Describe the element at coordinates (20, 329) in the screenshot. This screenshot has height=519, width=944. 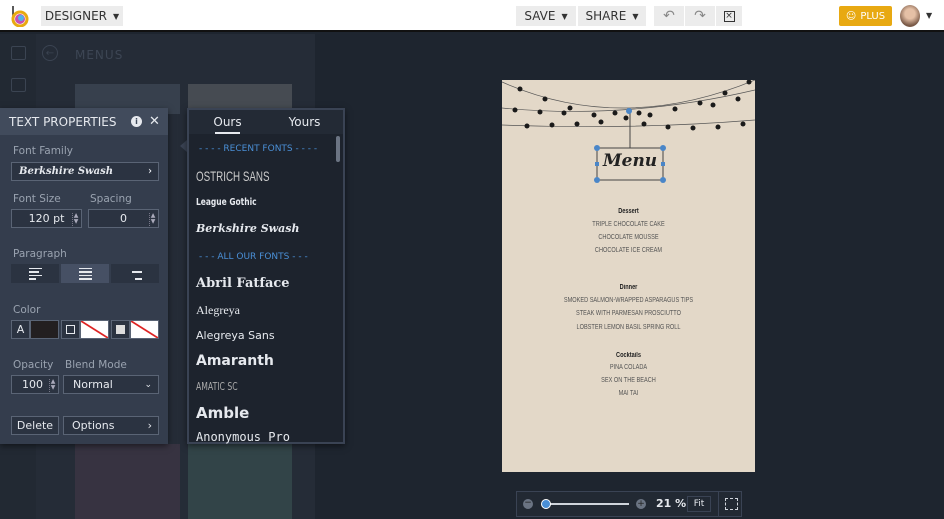
I see `text-color-icon: A` at that location.